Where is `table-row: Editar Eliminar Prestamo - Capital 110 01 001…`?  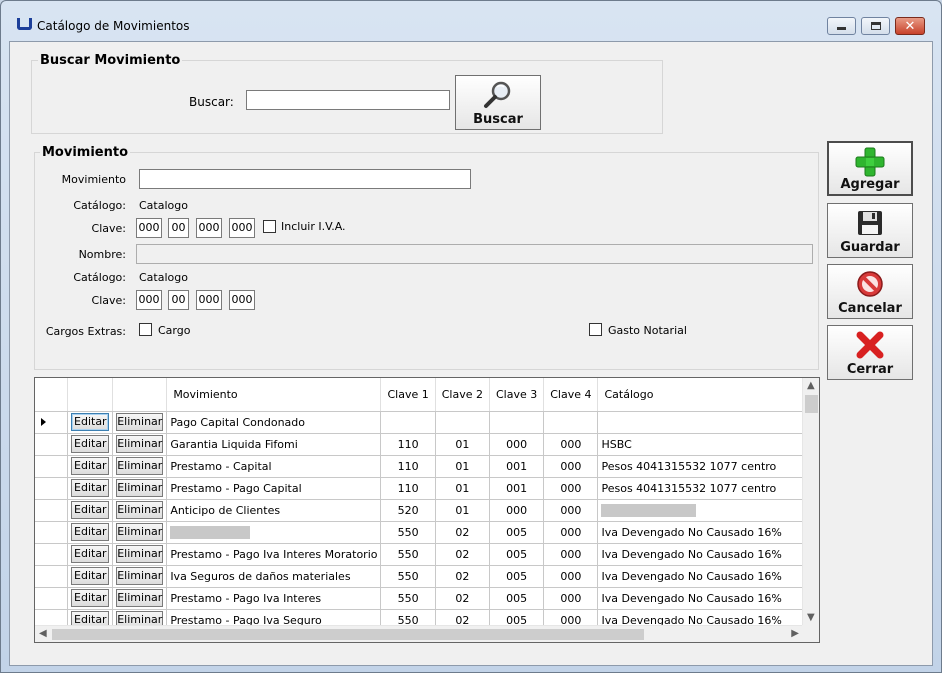
table-row: Editar Eliminar Prestamo - Capital 110 01 001… is located at coordinates (427, 466).